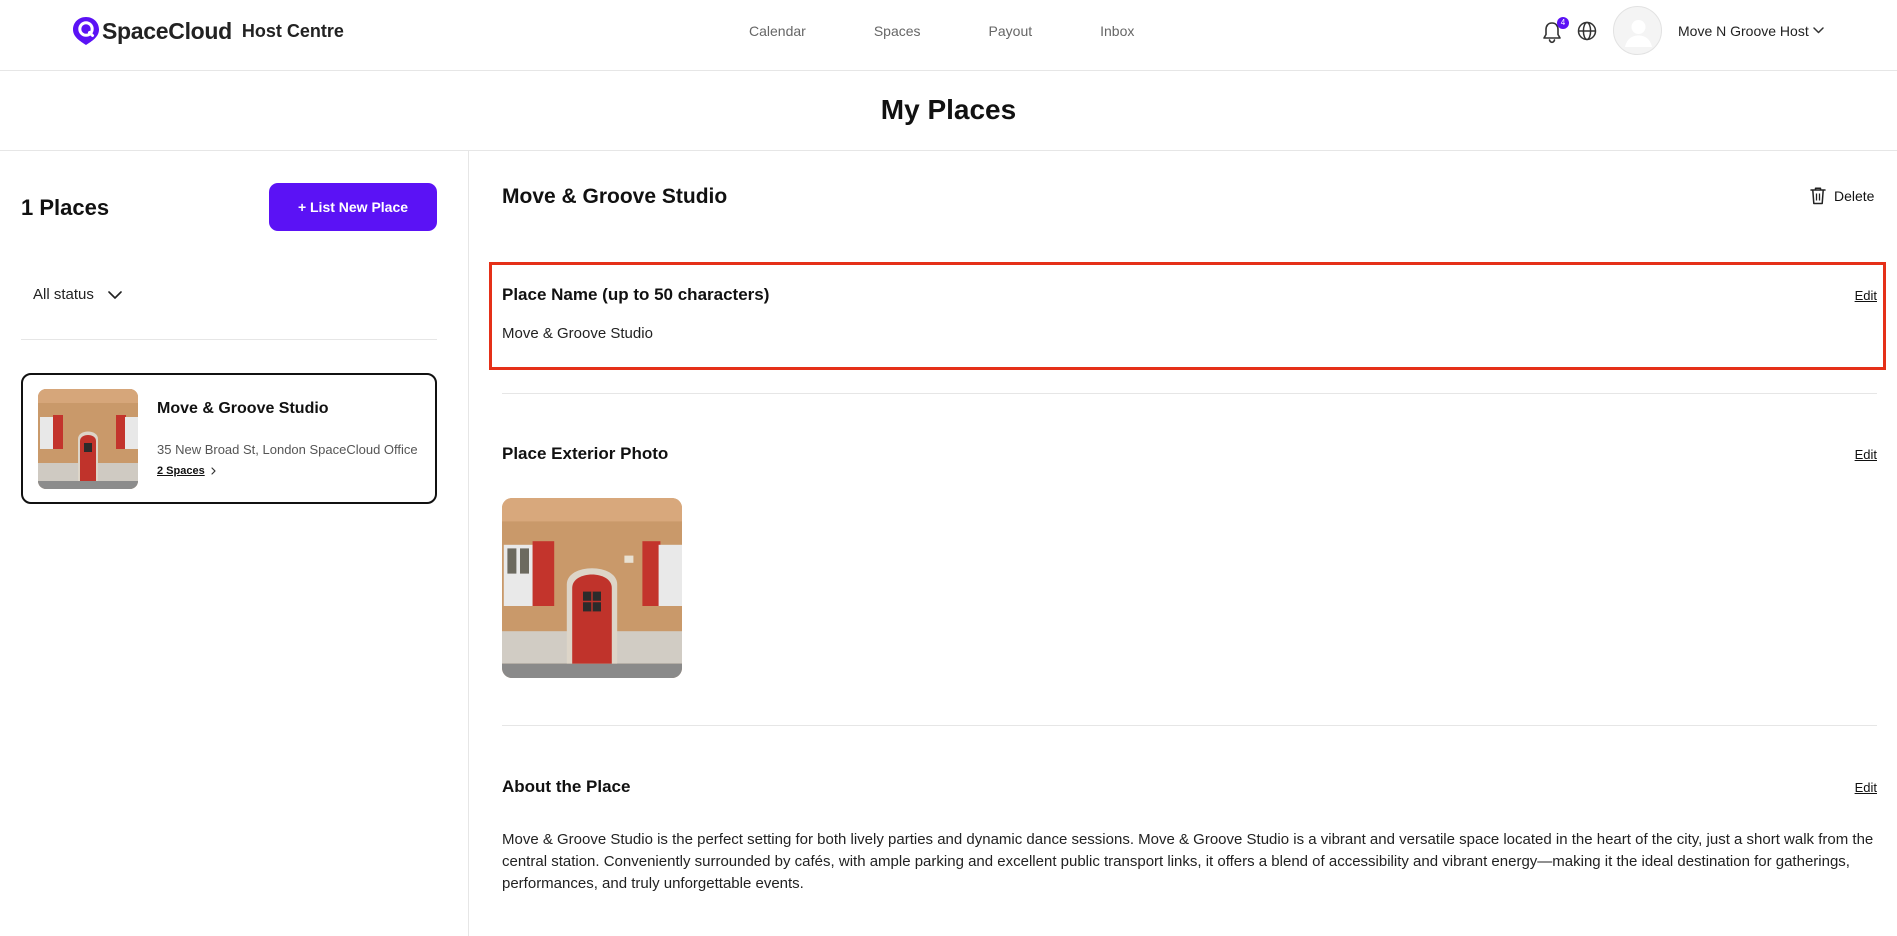 This screenshot has width=1897, height=936. I want to click on page-title: My Places, so click(948, 109).